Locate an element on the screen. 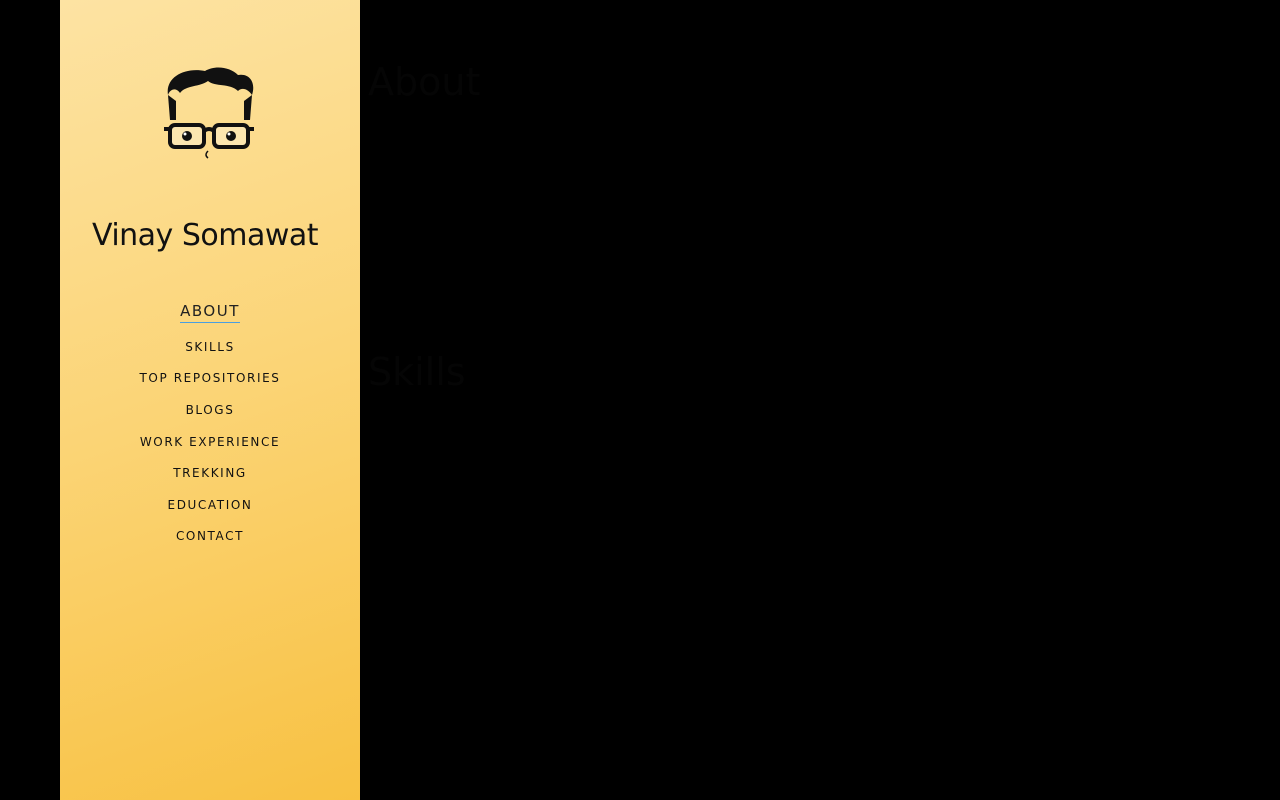 The image size is (1280, 800). nav-item-contact: CONTACT is located at coordinates (210, 536).